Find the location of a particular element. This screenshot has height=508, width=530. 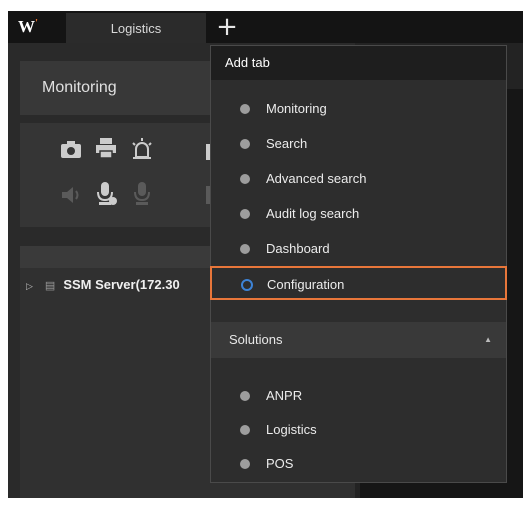

toolbar-panel is located at coordinates (120, 175).